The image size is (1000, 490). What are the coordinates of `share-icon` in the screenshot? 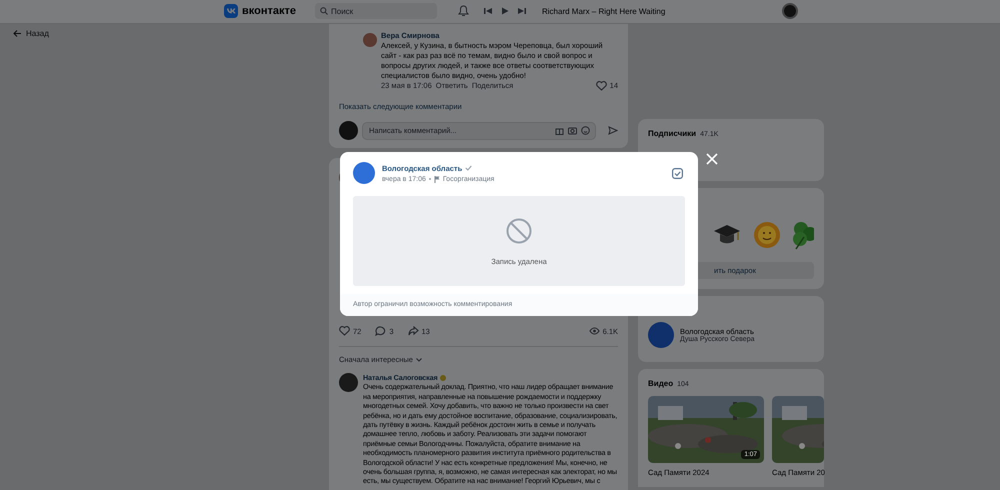 It's located at (413, 331).